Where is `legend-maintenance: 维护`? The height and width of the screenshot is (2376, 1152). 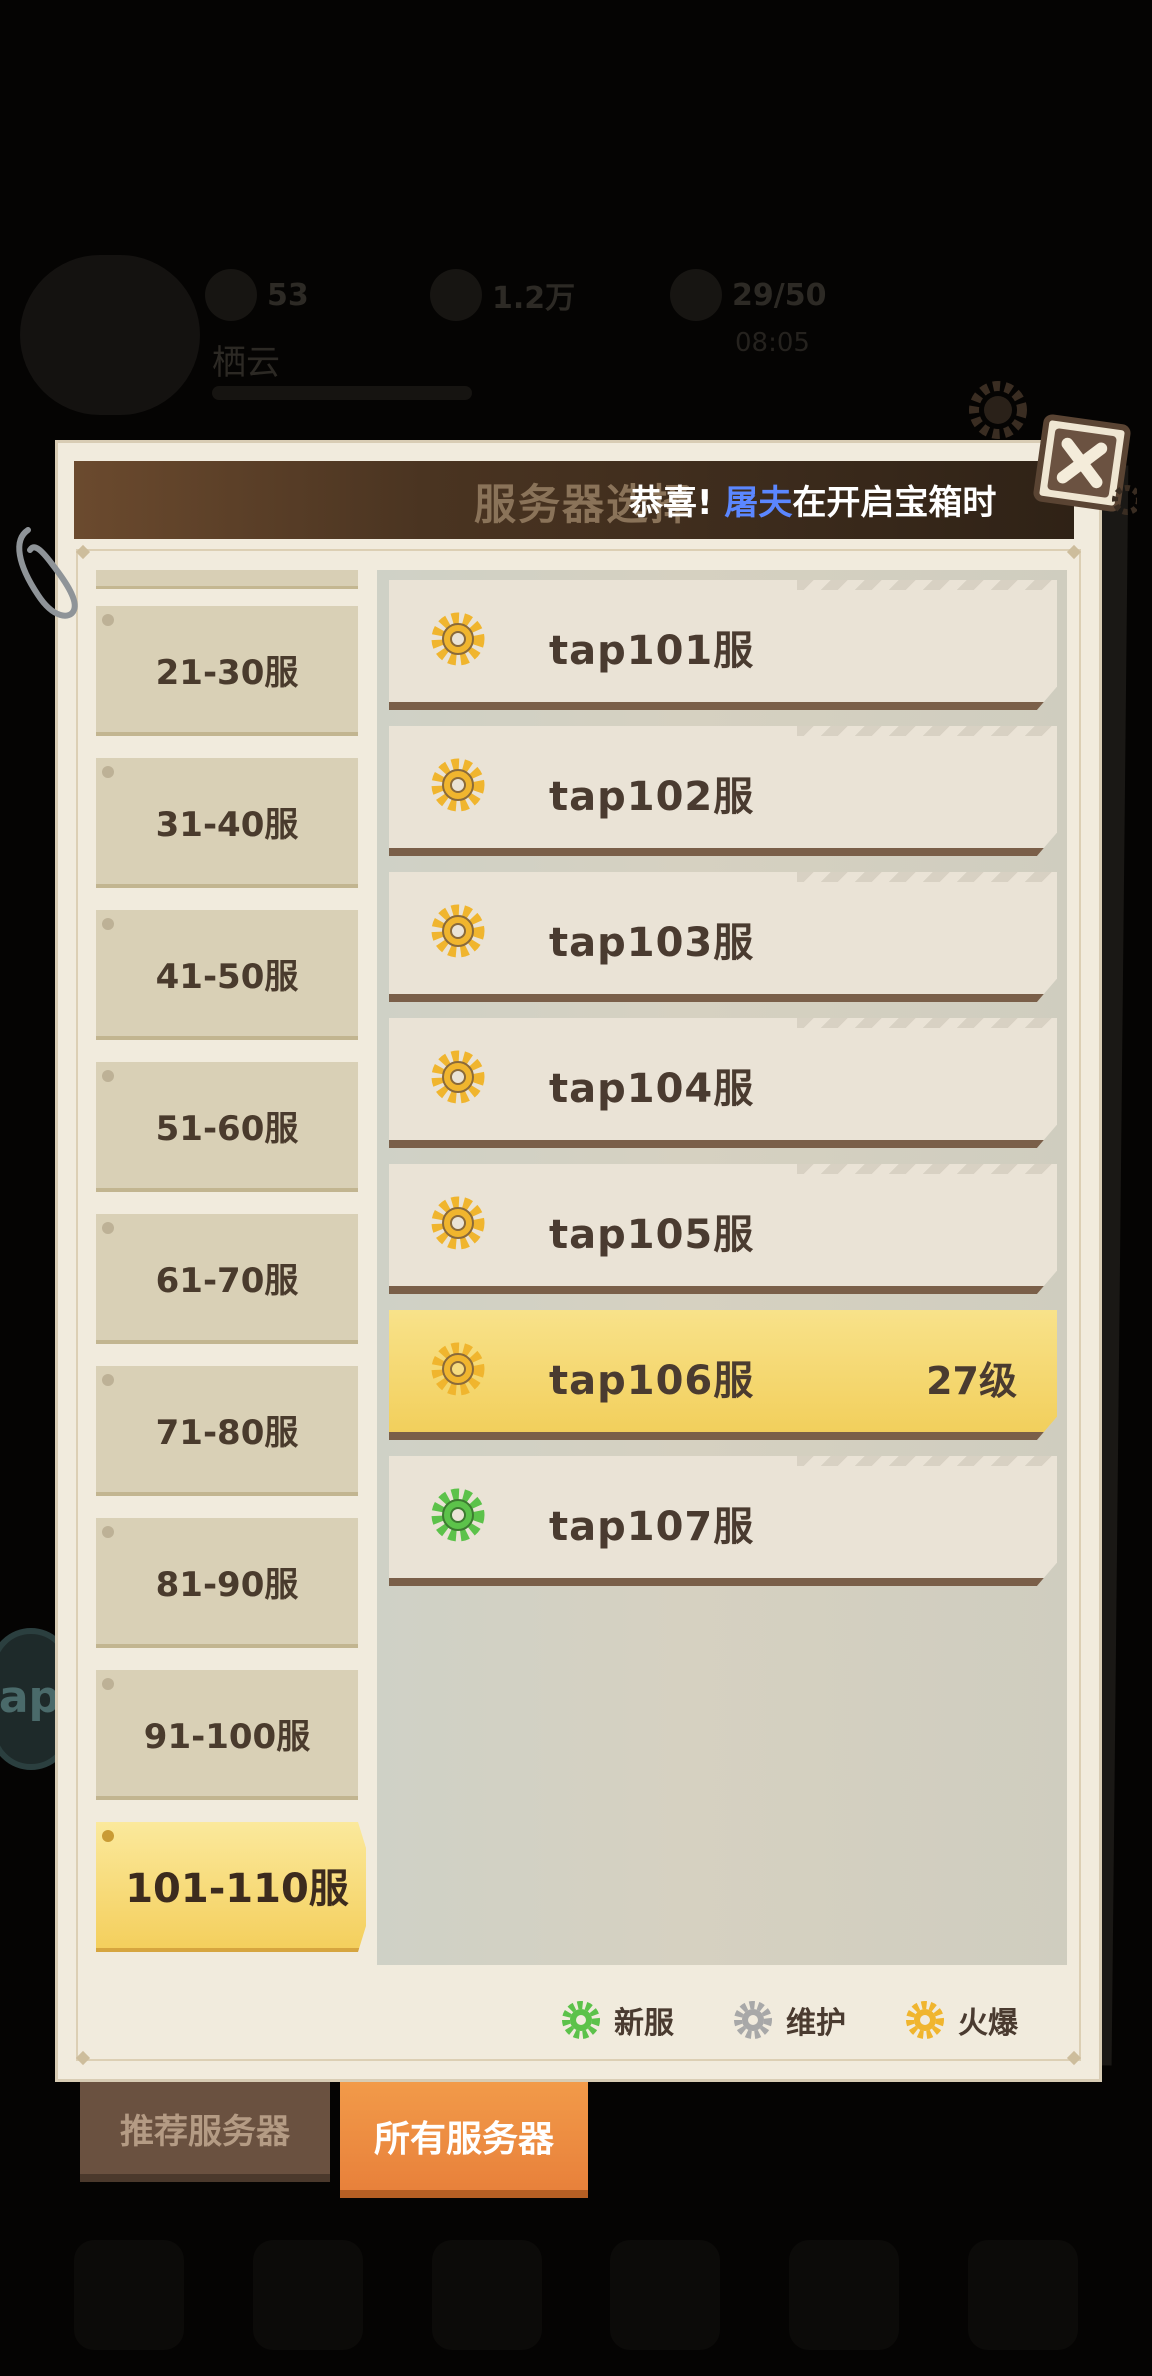 legend-maintenance: 维护 is located at coordinates (789, 2020).